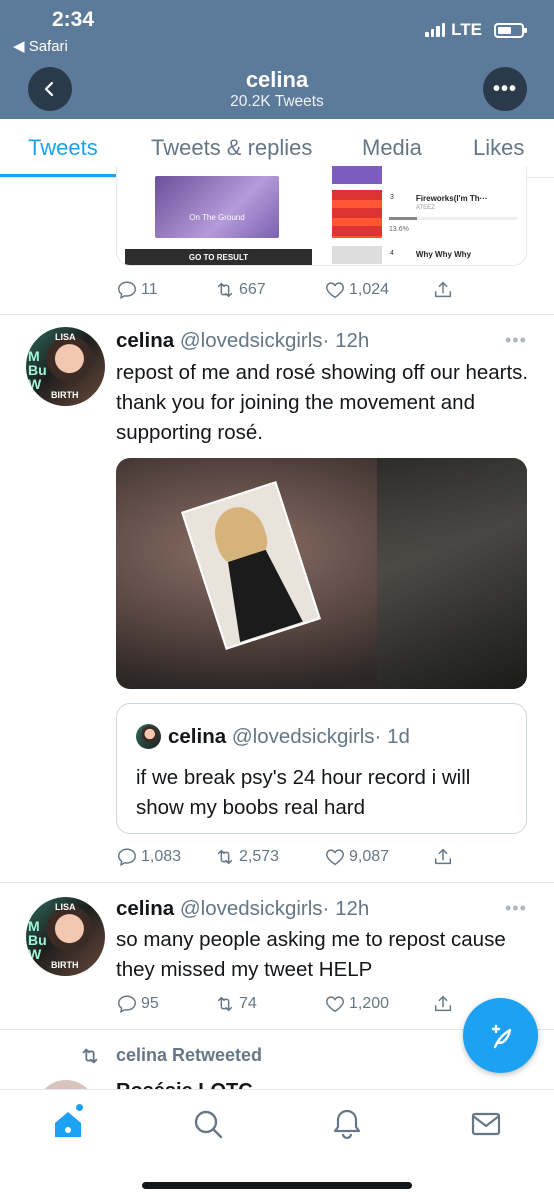 The image size is (554, 1200). What do you see at coordinates (66, 1084) in the screenshot?
I see `avatar` at bounding box center [66, 1084].